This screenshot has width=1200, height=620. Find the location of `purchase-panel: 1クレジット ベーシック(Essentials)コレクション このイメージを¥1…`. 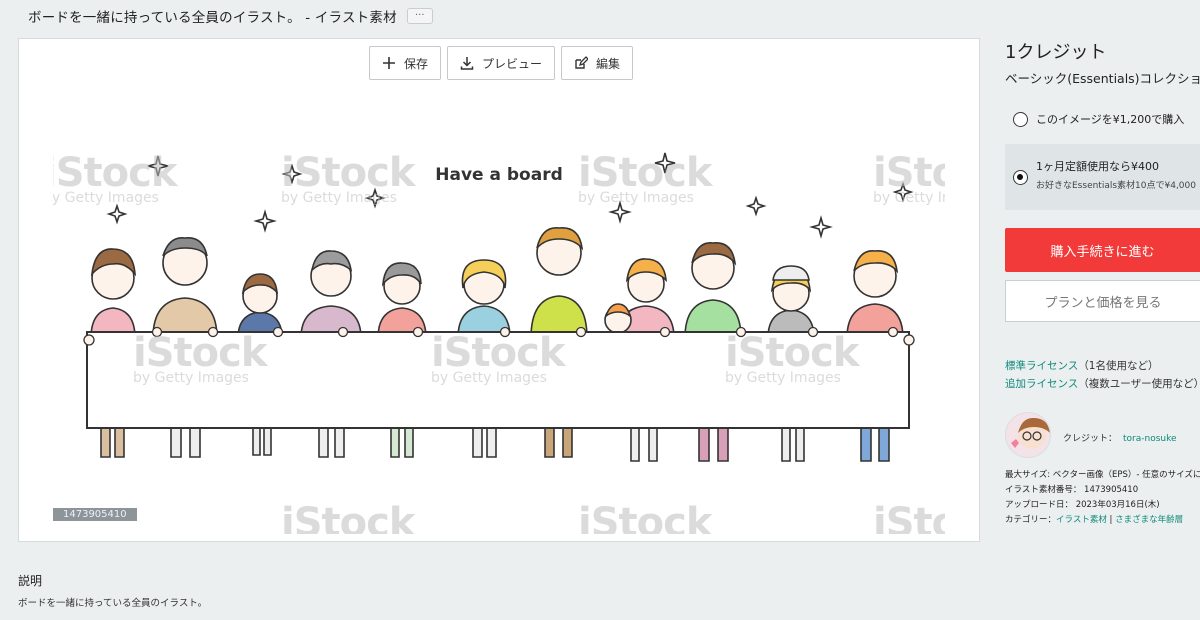

purchase-panel: 1クレジット ベーシック(Essentials)コレクション このイメージを¥1… is located at coordinates (1102, 281).